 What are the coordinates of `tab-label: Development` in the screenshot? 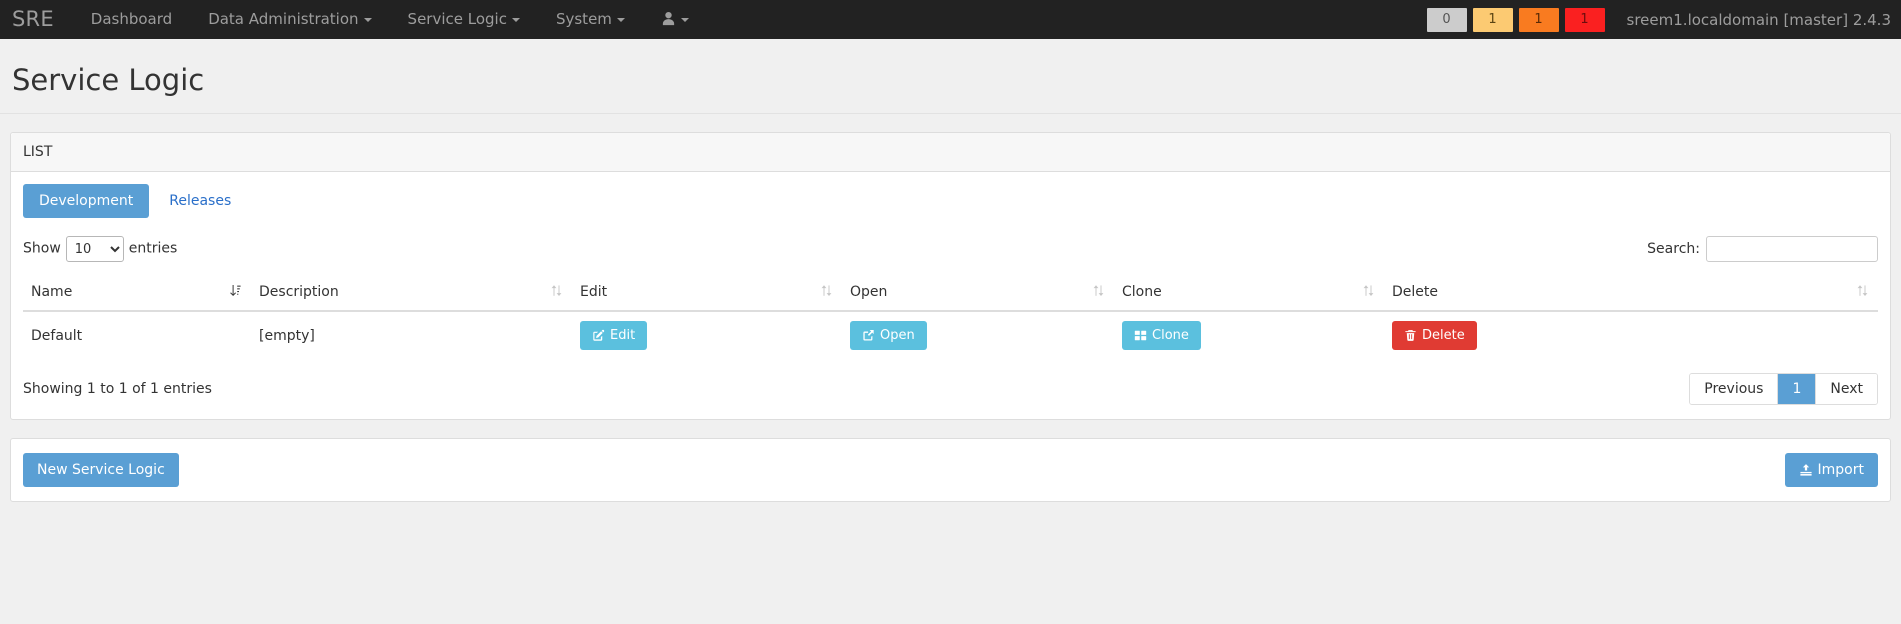 It's located at (86, 201).